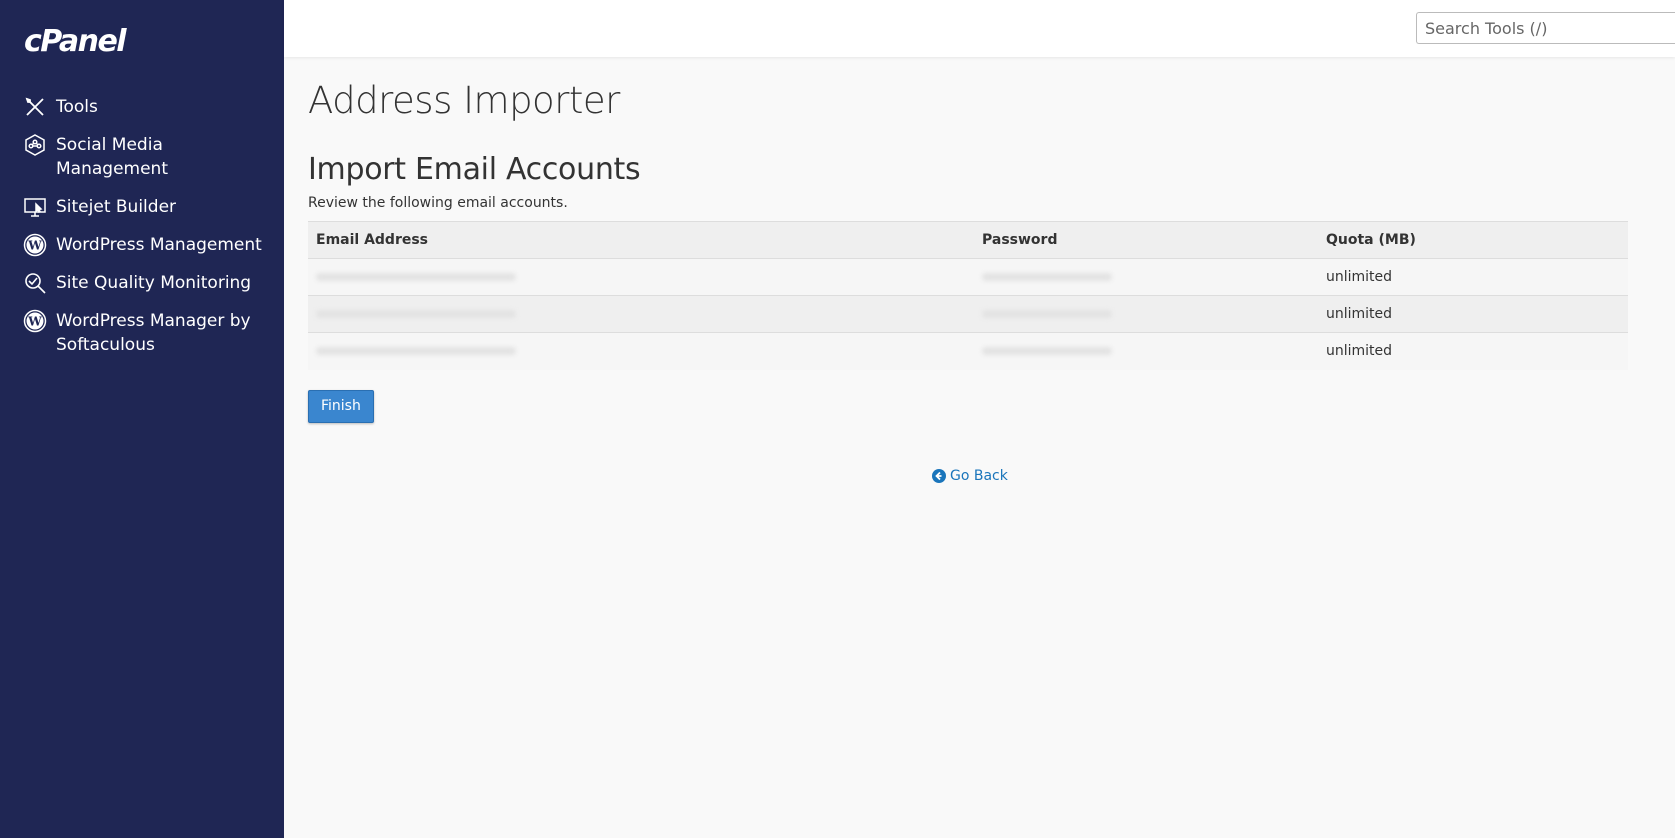 The height and width of the screenshot is (838, 1675). I want to click on go-back-label: Go Back, so click(979, 476).